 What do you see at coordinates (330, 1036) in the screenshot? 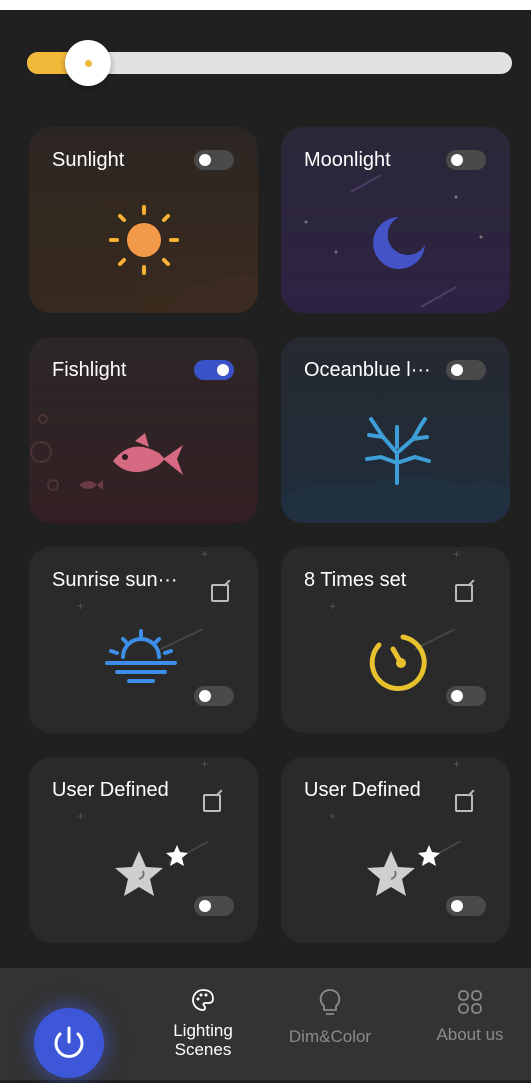
I see `nav-label: Dim&Color` at bounding box center [330, 1036].